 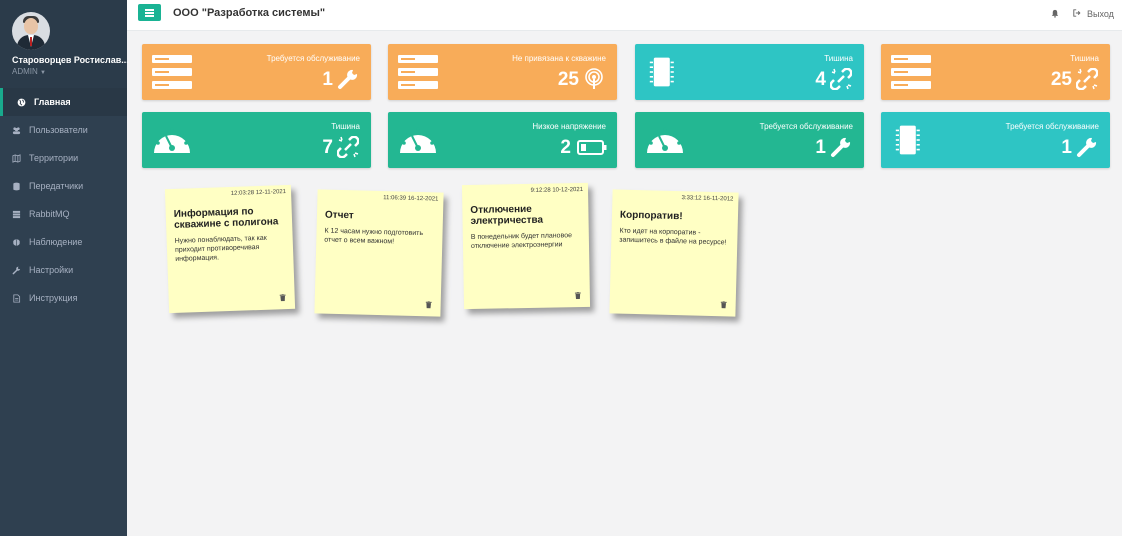 I want to click on sidebar-item-monitoring: Наблюдение, so click(x=63, y=242).